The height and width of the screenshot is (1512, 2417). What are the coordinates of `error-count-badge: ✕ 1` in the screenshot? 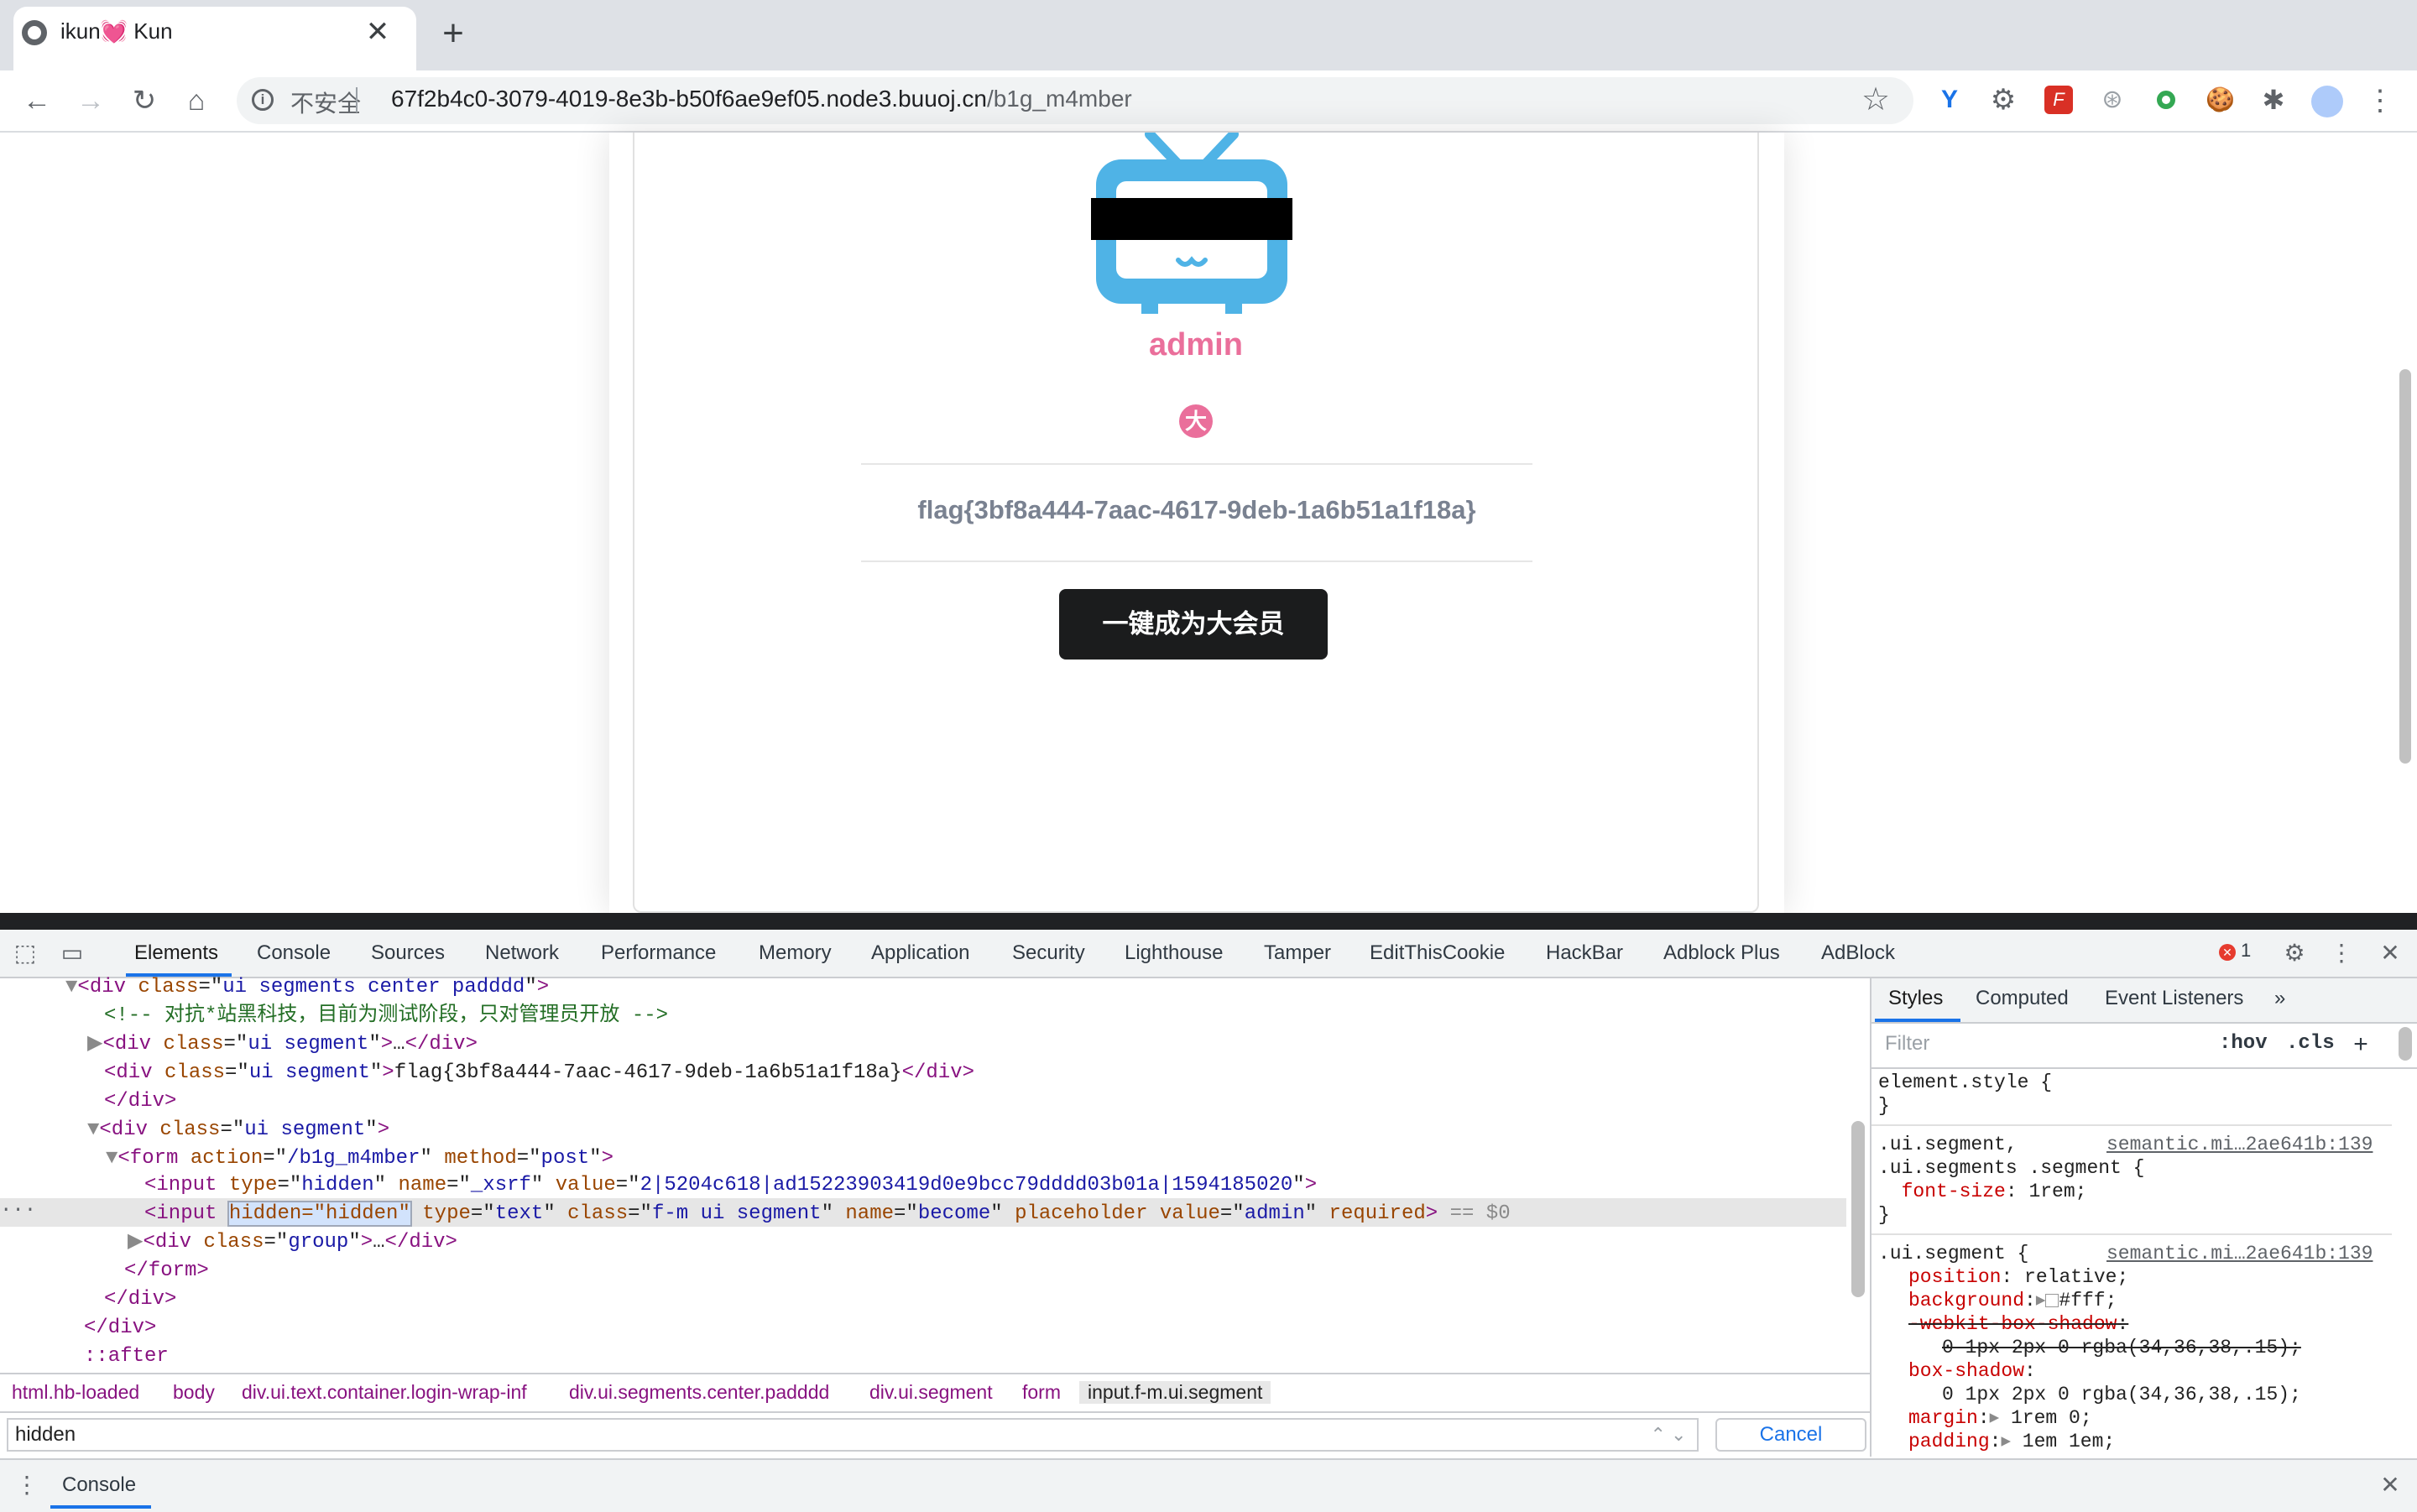 It's located at (2235, 951).